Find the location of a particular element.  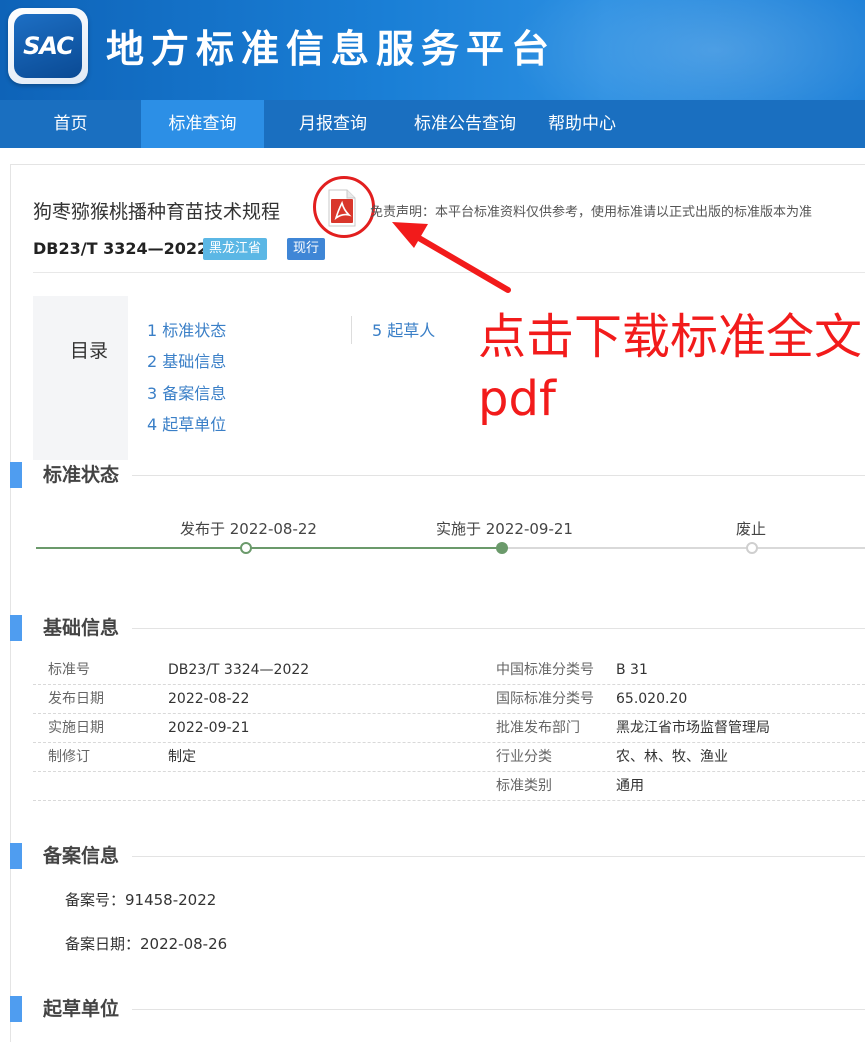

pdf-highlight-circle is located at coordinates (344, 207).